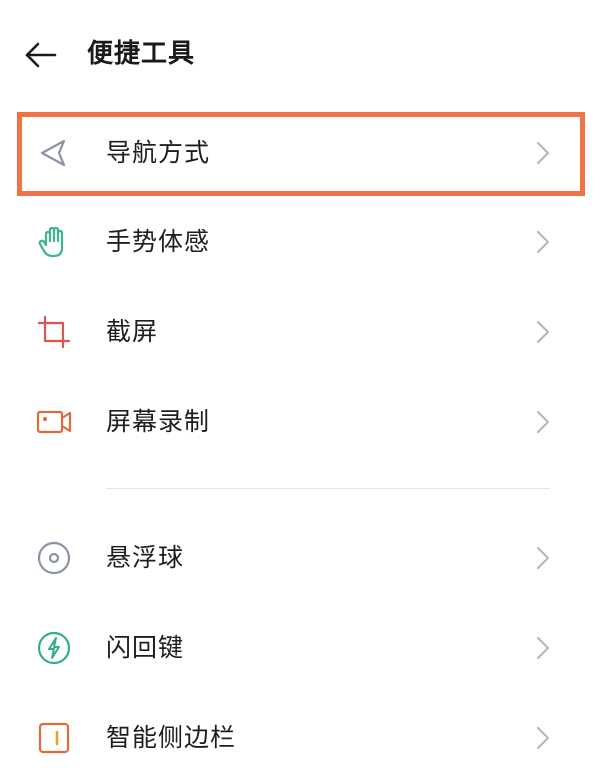  What do you see at coordinates (54, 422) in the screenshot?
I see `video-record-icon` at bounding box center [54, 422].